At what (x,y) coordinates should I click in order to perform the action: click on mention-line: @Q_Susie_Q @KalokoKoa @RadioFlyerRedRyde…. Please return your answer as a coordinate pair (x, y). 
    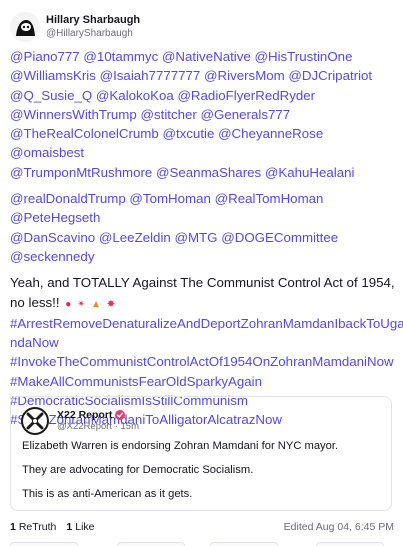
    Looking at the image, I should click on (204, 95).